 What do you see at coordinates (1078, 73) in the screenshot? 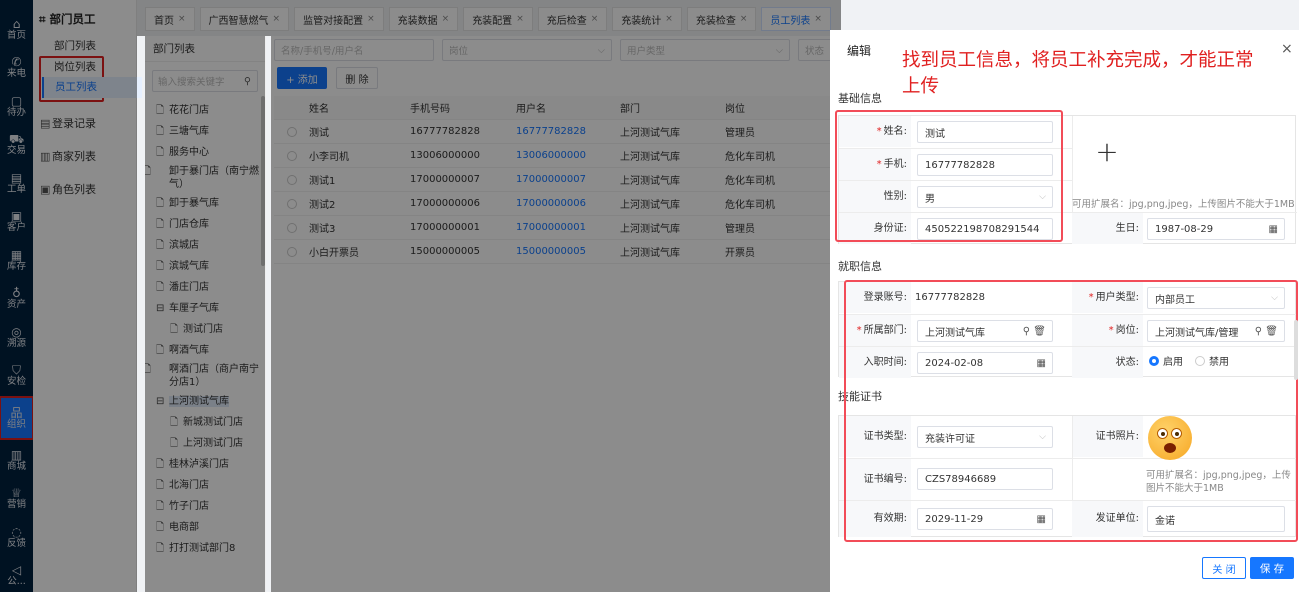
I see `annotation-text: 找到员工信息，将员工补充完成，才能正常上传` at bounding box center [1078, 73].